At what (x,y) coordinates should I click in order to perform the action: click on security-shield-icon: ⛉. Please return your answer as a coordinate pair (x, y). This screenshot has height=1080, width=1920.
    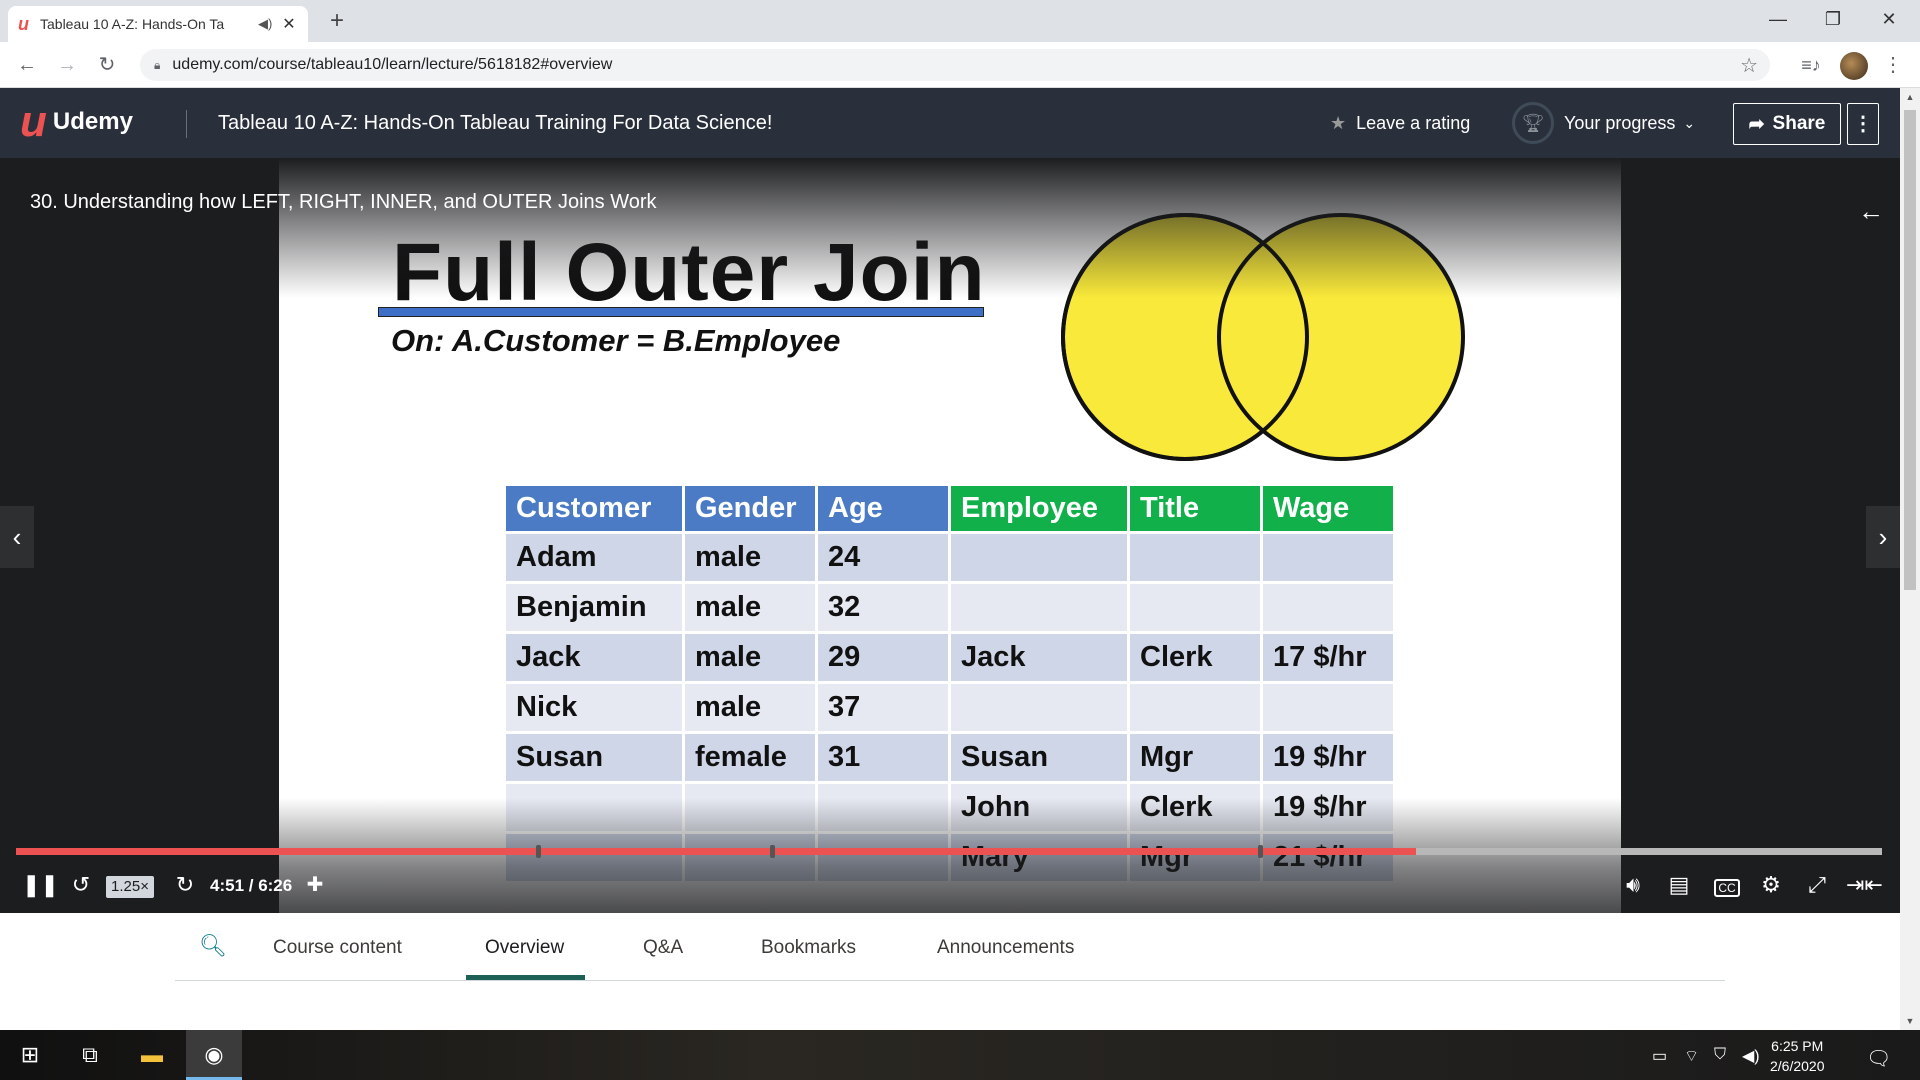
    Looking at the image, I should click on (1720, 1055).